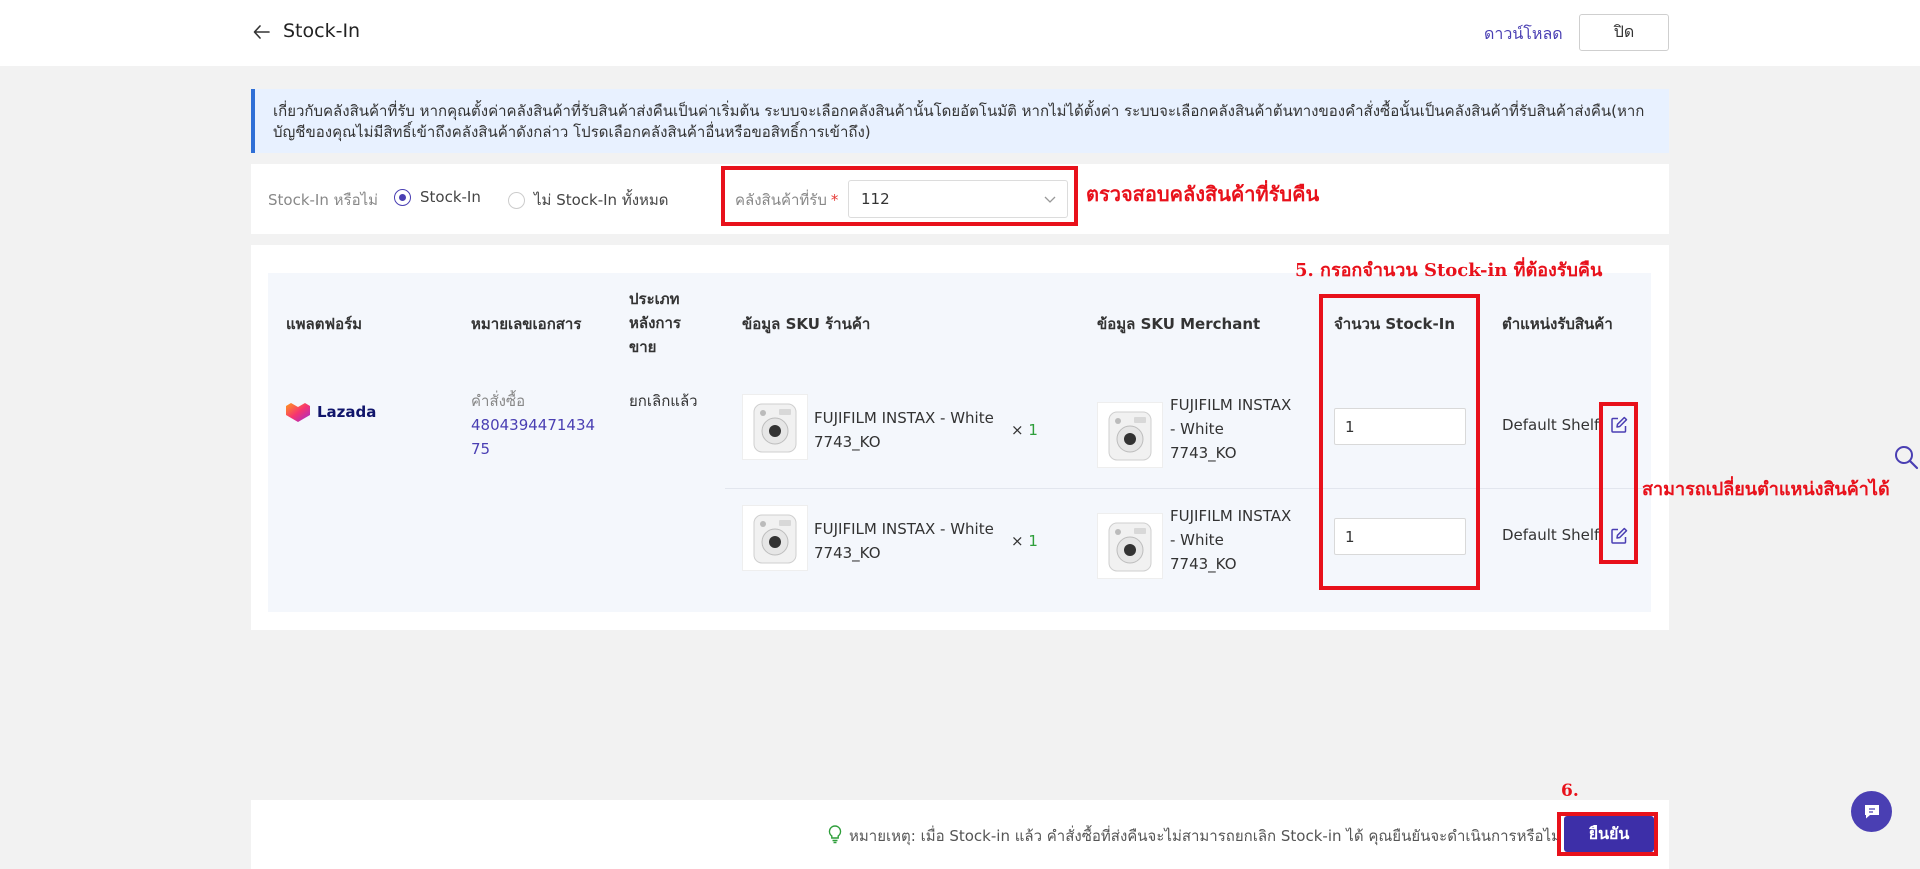 Image resolution: width=1920 pixels, height=869 pixels. I want to click on row-divider, so click(1188, 488).